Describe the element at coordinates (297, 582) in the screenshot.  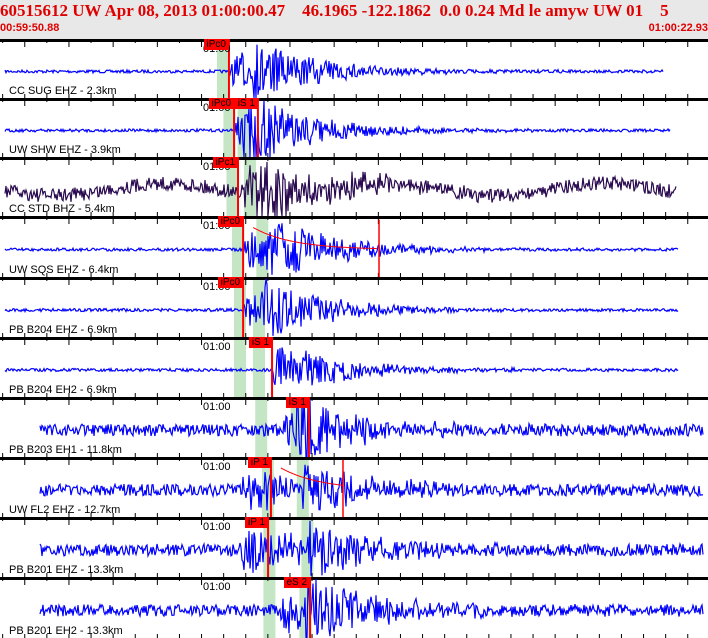
I see `phase-pick-flag: eS 2` at that location.